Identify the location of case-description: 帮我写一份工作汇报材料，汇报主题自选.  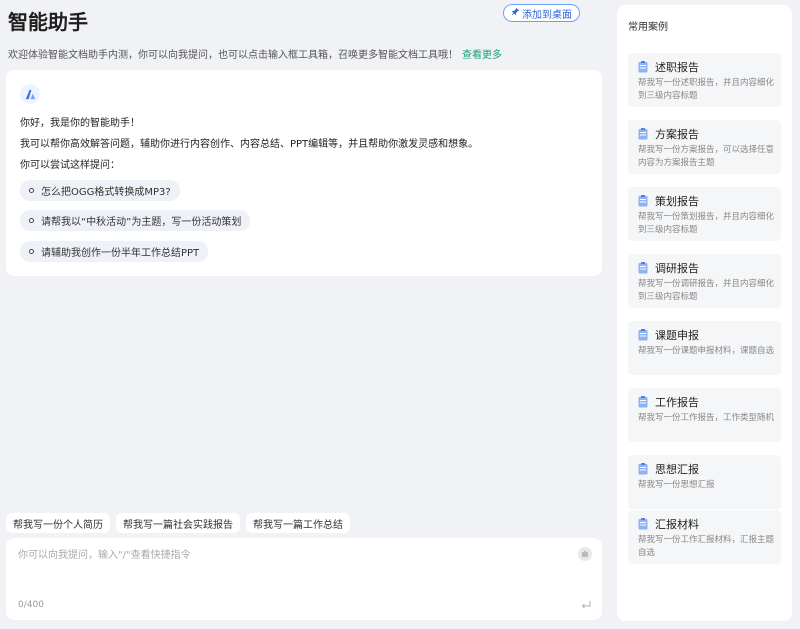
(706, 546).